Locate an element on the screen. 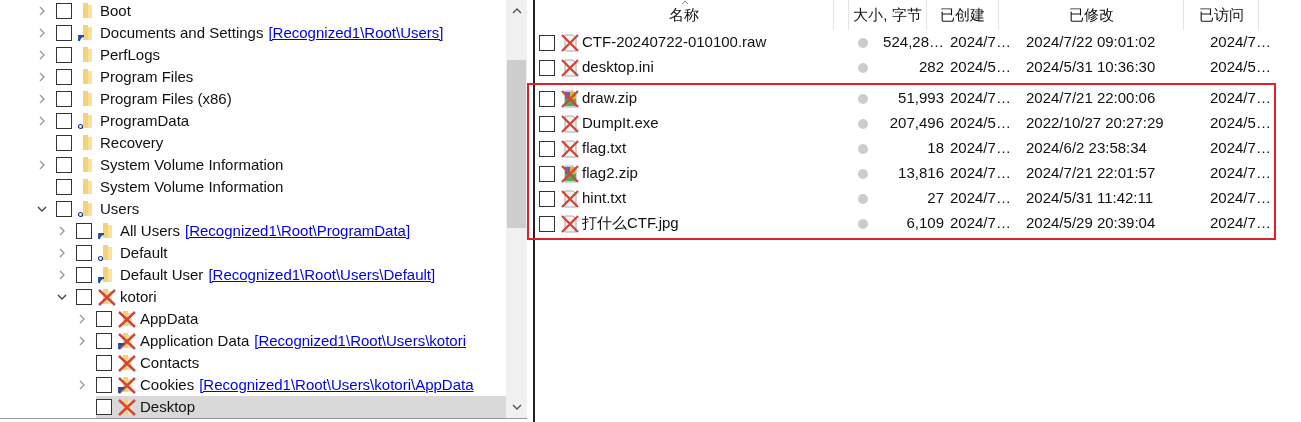  modified-date: 2024/6/2 23:58:34 is located at coordinates (1086, 148).